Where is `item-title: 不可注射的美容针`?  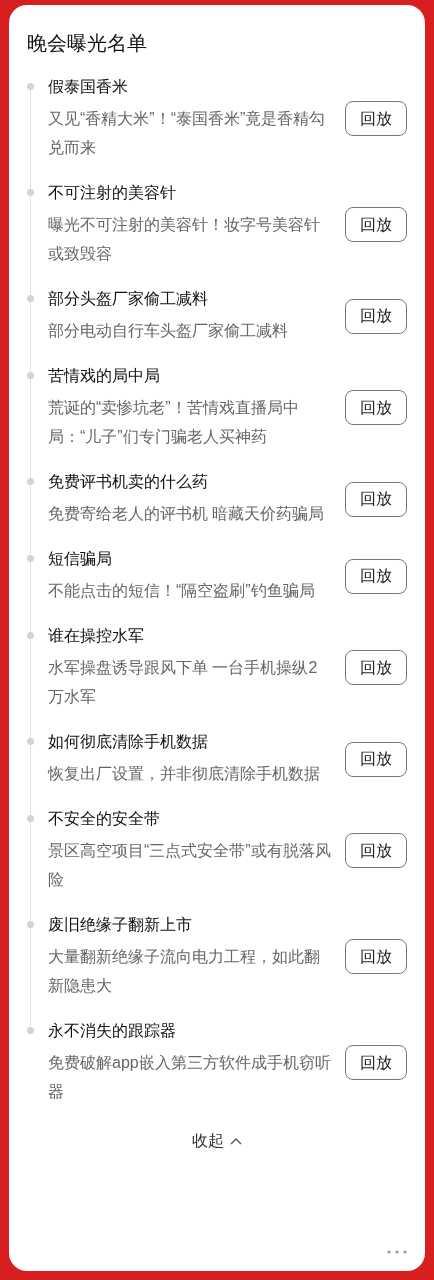 item-title: 不可注射的美容针 is located at coordinates (112, 193).